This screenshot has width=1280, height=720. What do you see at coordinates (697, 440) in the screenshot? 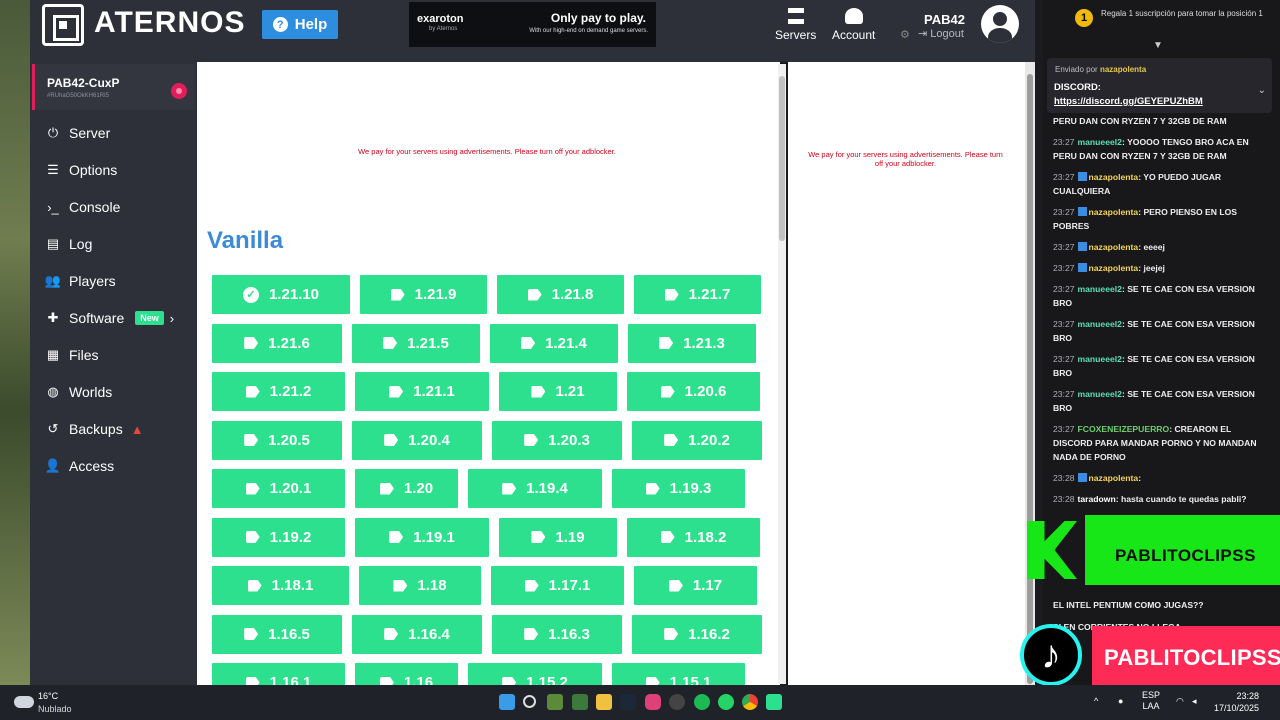
I see `version-button-1-20-2: 1.20.2` at bounding box center [697, 440].